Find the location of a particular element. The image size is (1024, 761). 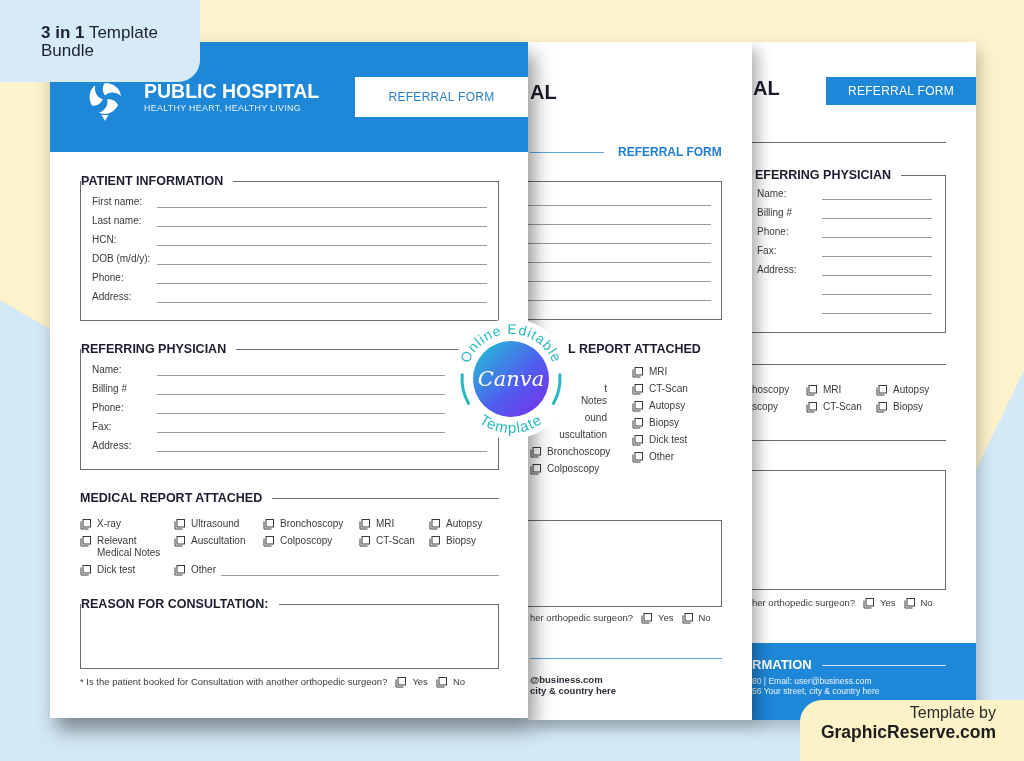

hospital-tagline: HEALTHY HEART, HEALTHY LIVING is located at coordinates (222, 108).